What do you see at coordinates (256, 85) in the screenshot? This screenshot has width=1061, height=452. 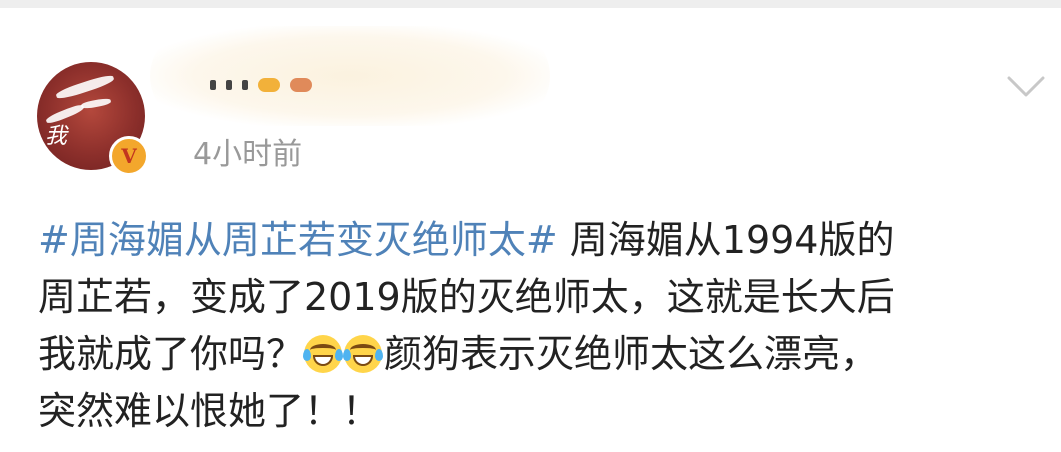 I see `author-name` at bounding box center [256, 85].